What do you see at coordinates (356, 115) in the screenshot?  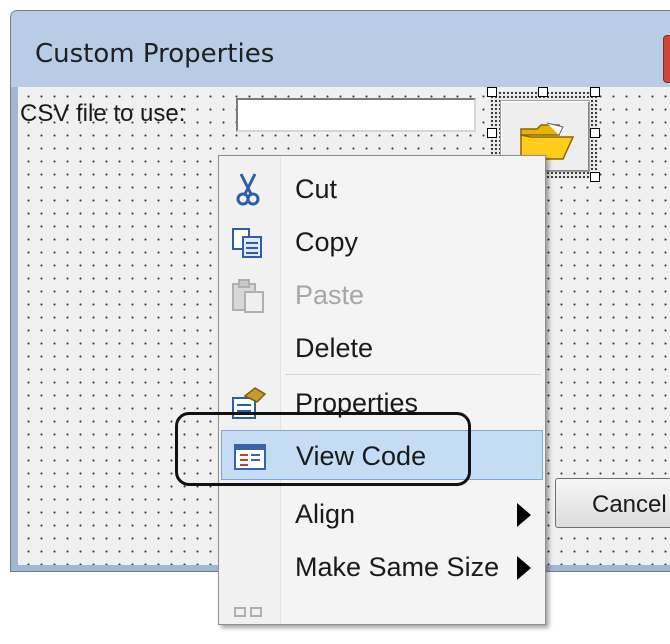 I see `csv-file-input` at bounding box center [356, 115].